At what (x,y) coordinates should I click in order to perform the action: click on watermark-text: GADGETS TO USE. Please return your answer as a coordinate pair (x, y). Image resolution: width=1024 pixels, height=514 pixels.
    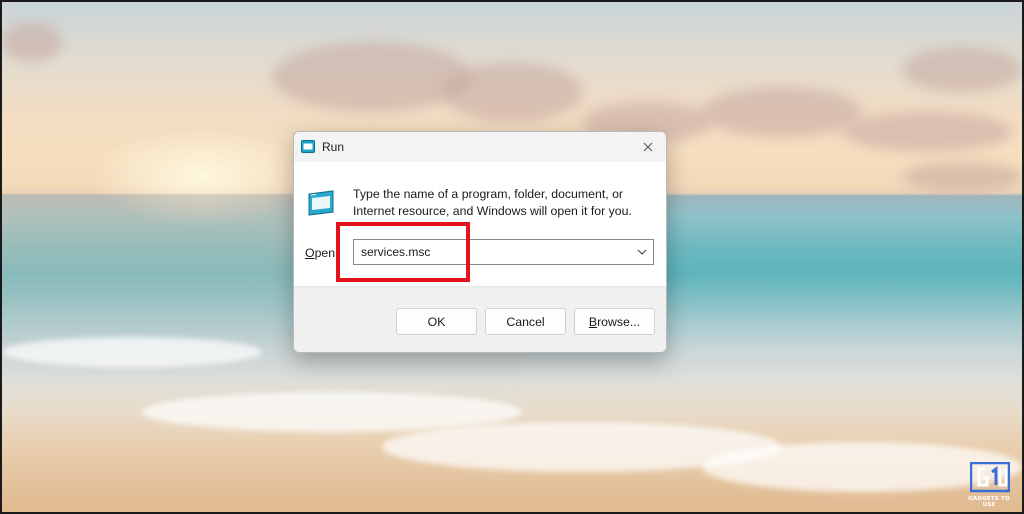
    Looking at the image, I should click on (989, 502).